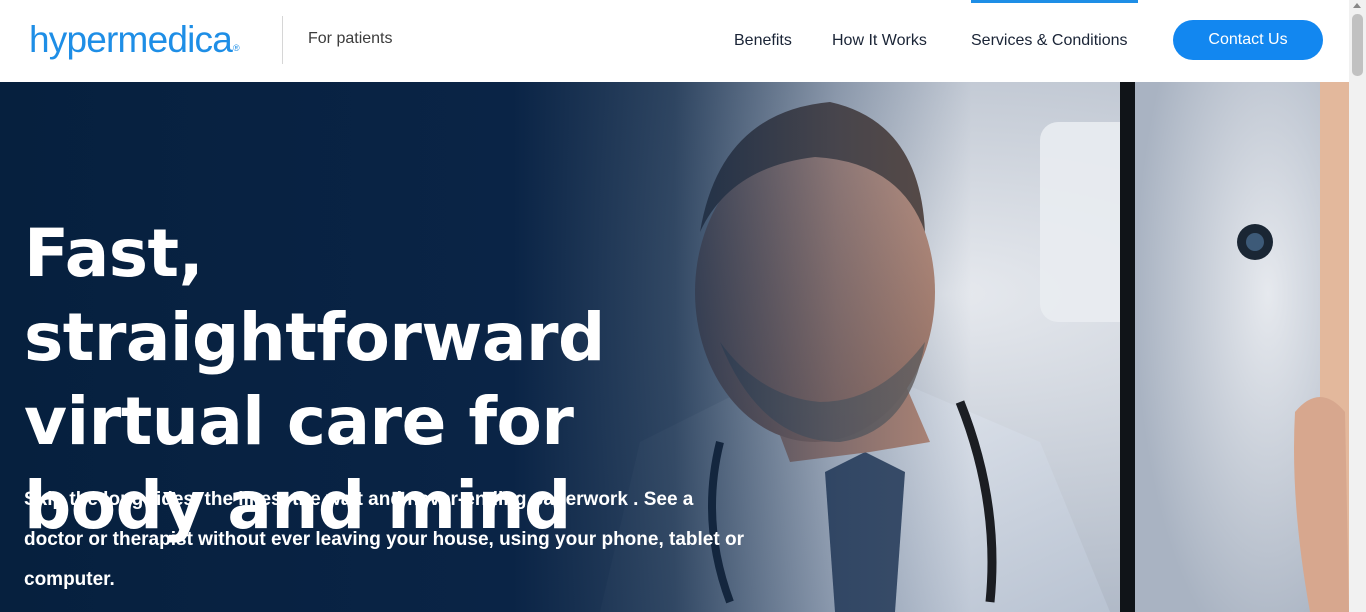 The image size is (1366, 612). What do you see at coordinates (350, 38) in the screenshot?
I see `for-patients-label: For patients` at bounding box center [350, 38].